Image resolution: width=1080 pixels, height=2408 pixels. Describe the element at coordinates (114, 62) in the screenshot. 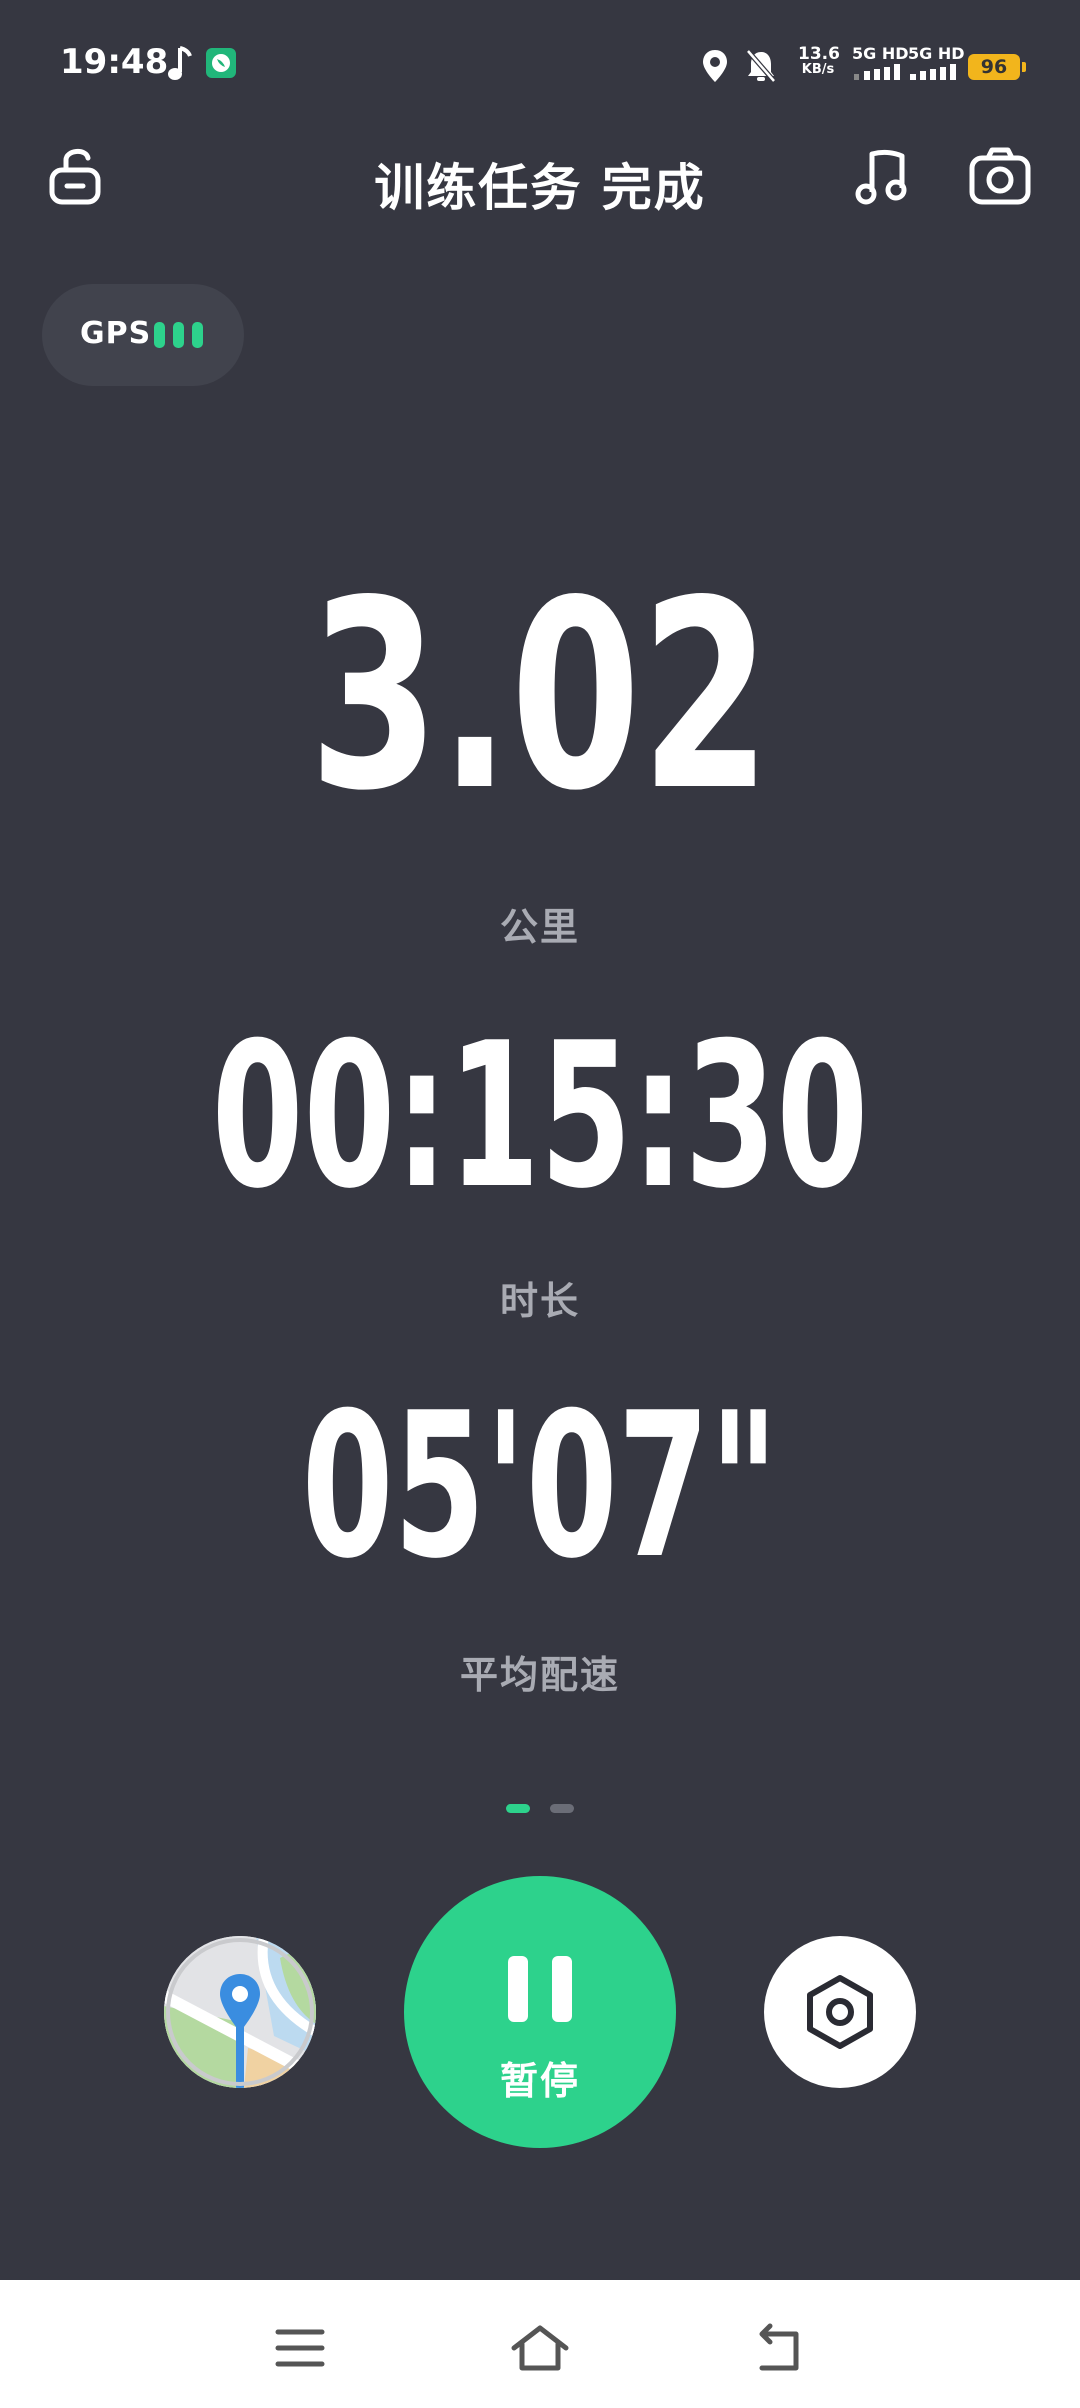

I see `status-time: 19:48` at that location.